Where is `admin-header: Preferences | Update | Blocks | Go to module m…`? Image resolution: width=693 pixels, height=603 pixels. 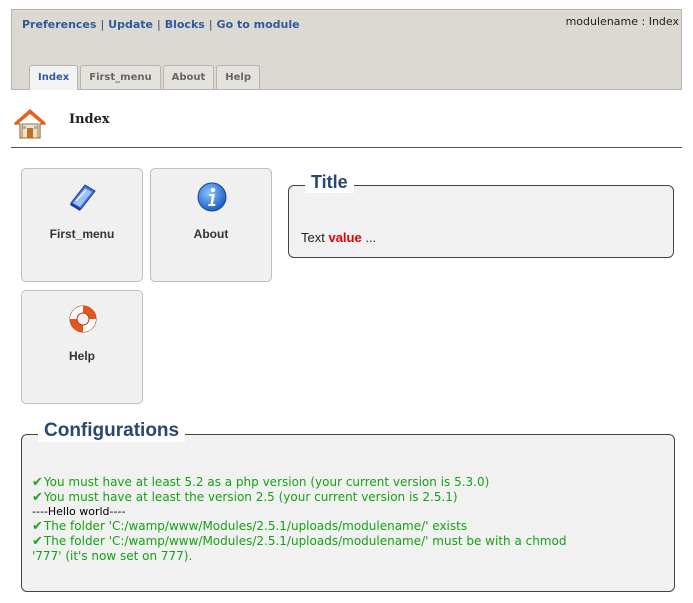
admin-header: Preferences | Update | Blocks | Go to module m… is located at coordinates (346, 49).